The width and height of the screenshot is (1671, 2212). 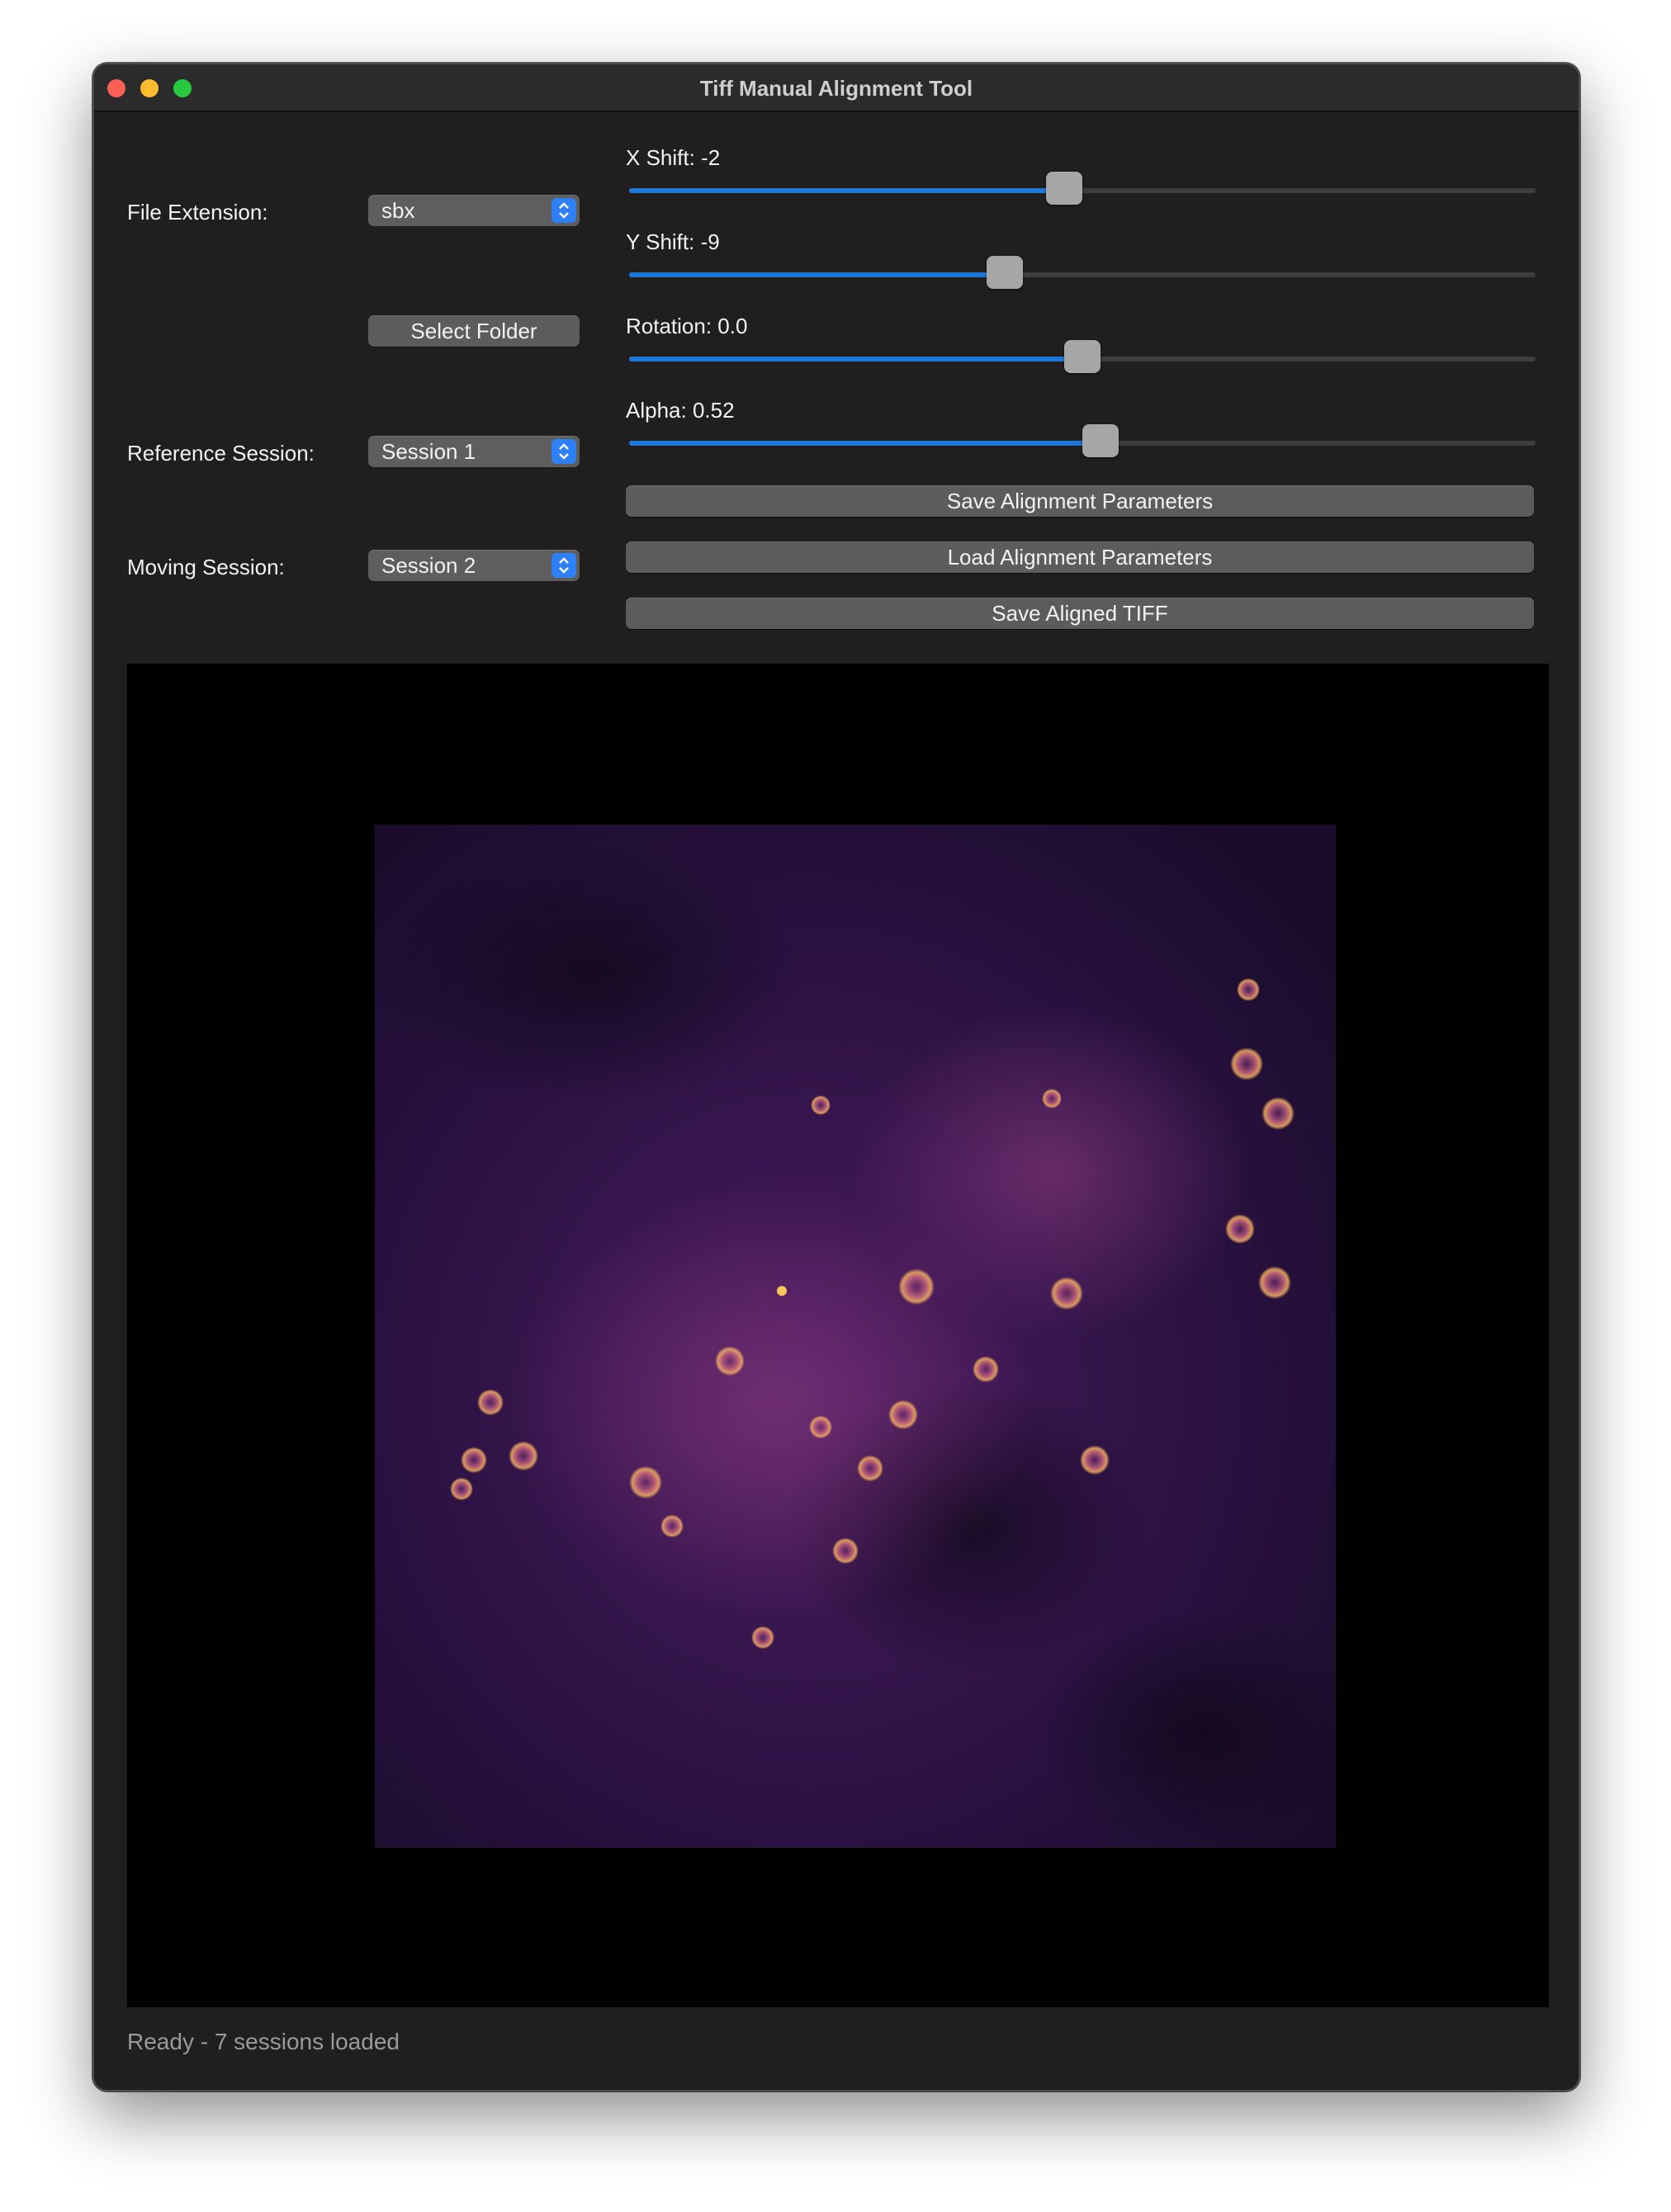 I want to click on reference-session-label: Reference Session:, so click(x=221, y=453).